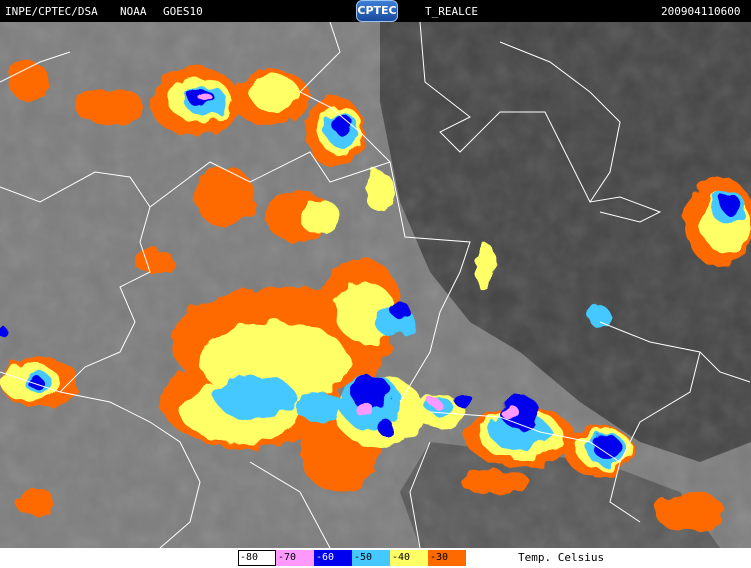  I want to click on product-label: T_REALCE, so click(451, 11).